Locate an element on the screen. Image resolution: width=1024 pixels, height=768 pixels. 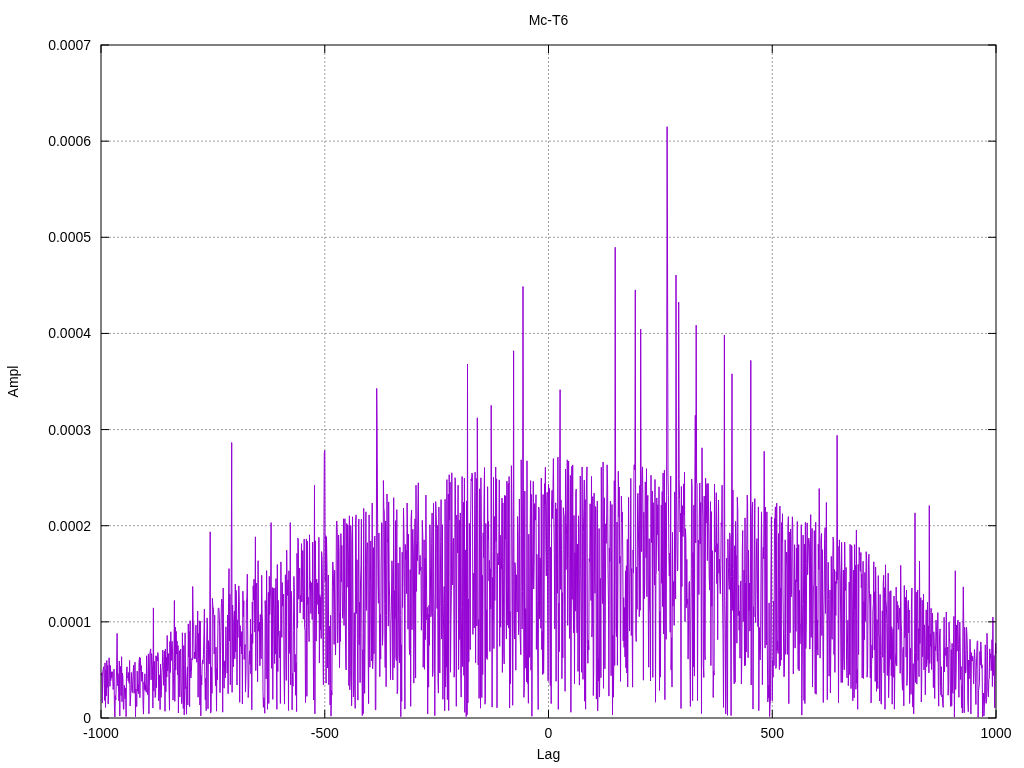
x-tick-label: -500 is located at coordinates (324, 733).